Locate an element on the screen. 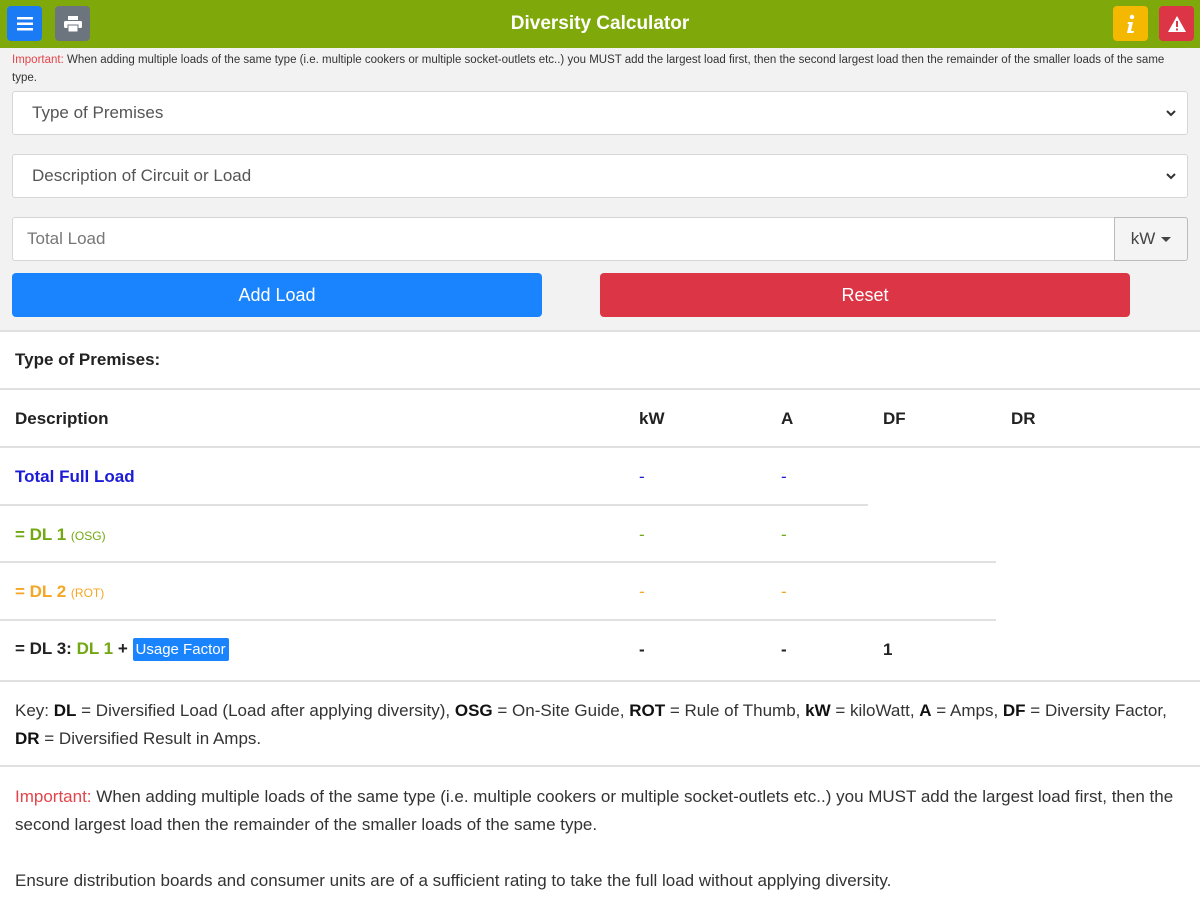 The image size is (1200, 900). dl3-kw: - is located at coordinates (642, 649).